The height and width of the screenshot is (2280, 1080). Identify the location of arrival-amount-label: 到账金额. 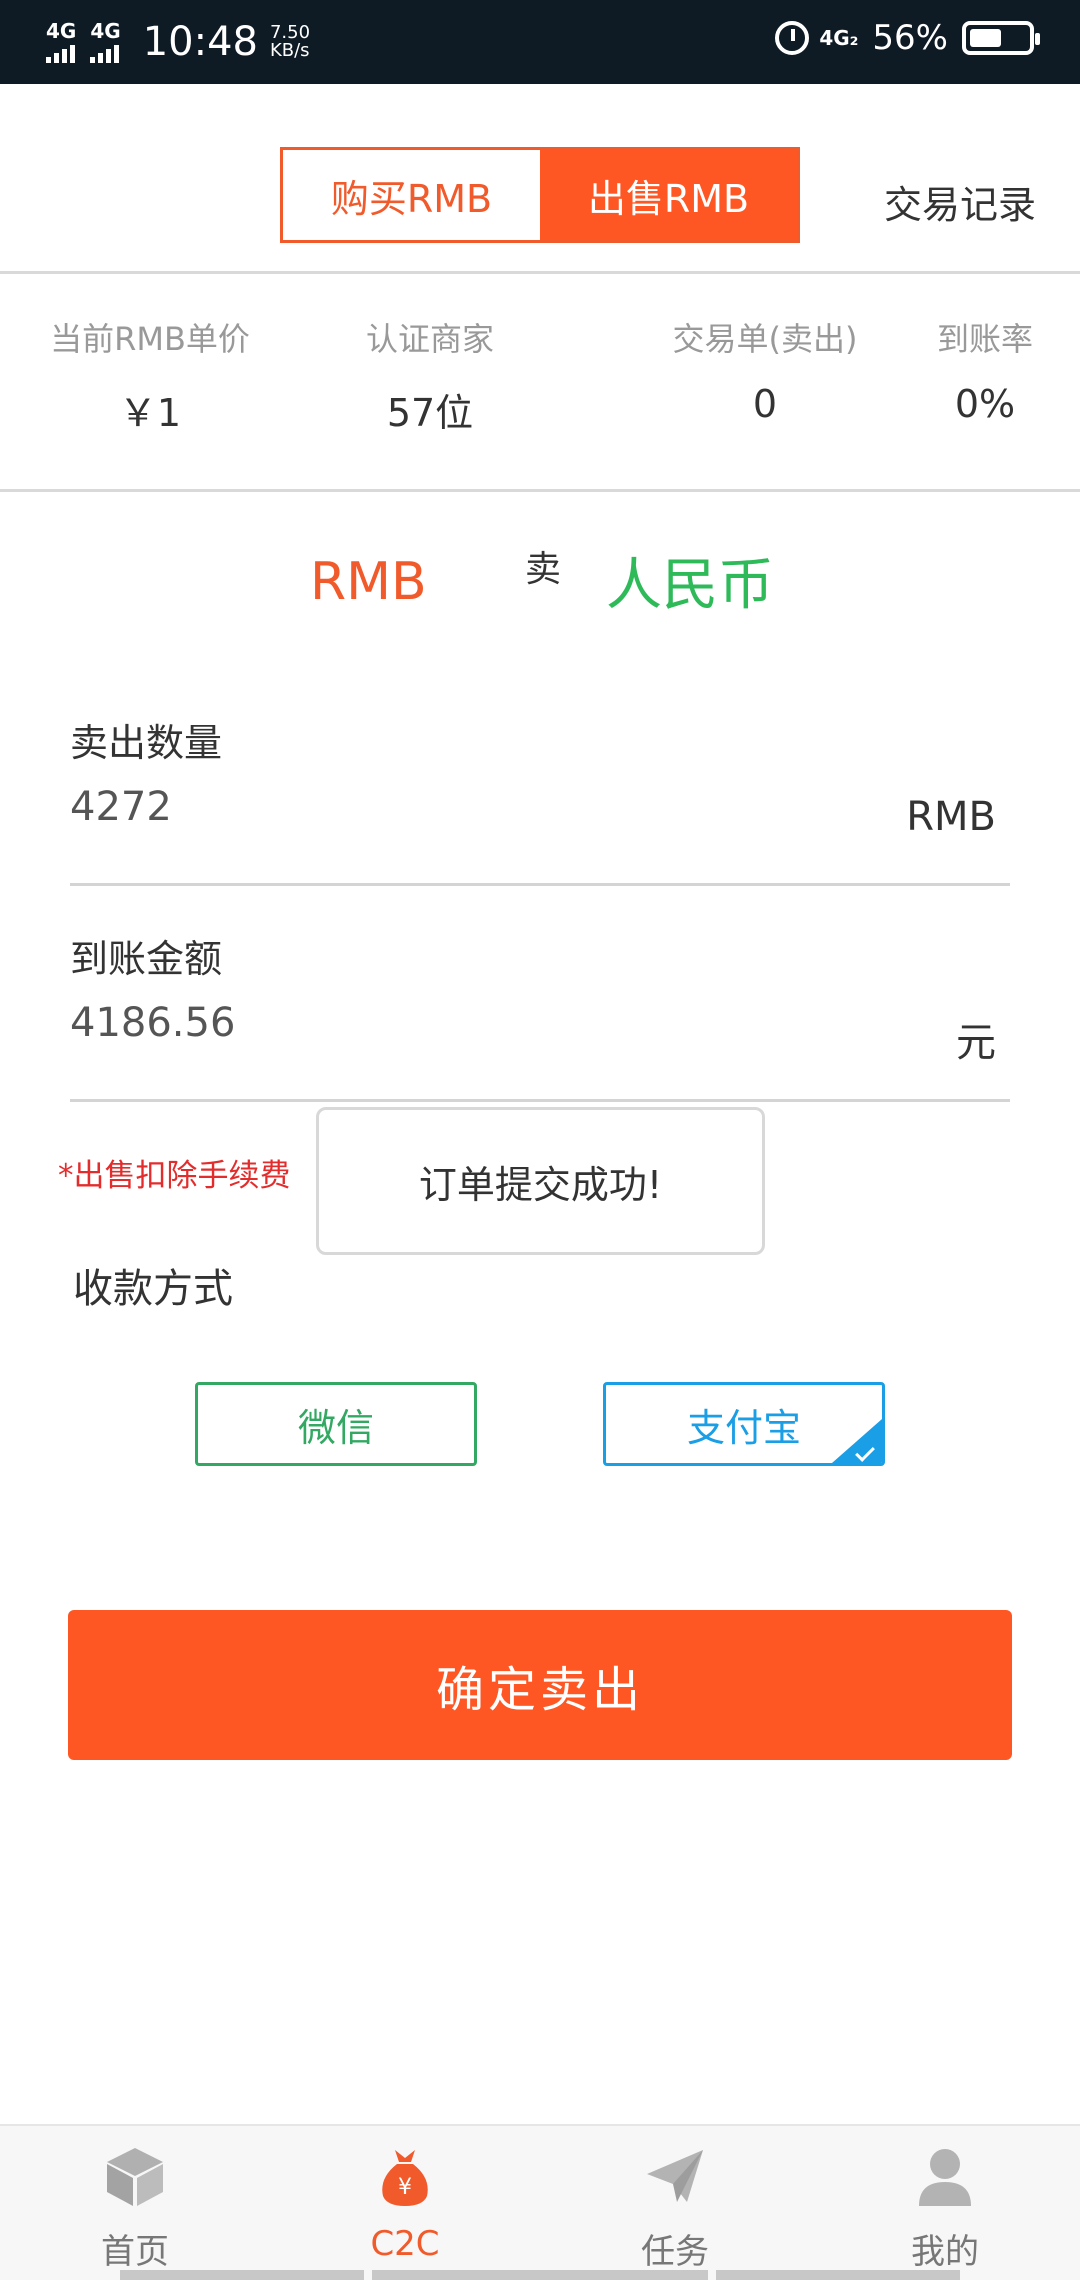
(146, 959).